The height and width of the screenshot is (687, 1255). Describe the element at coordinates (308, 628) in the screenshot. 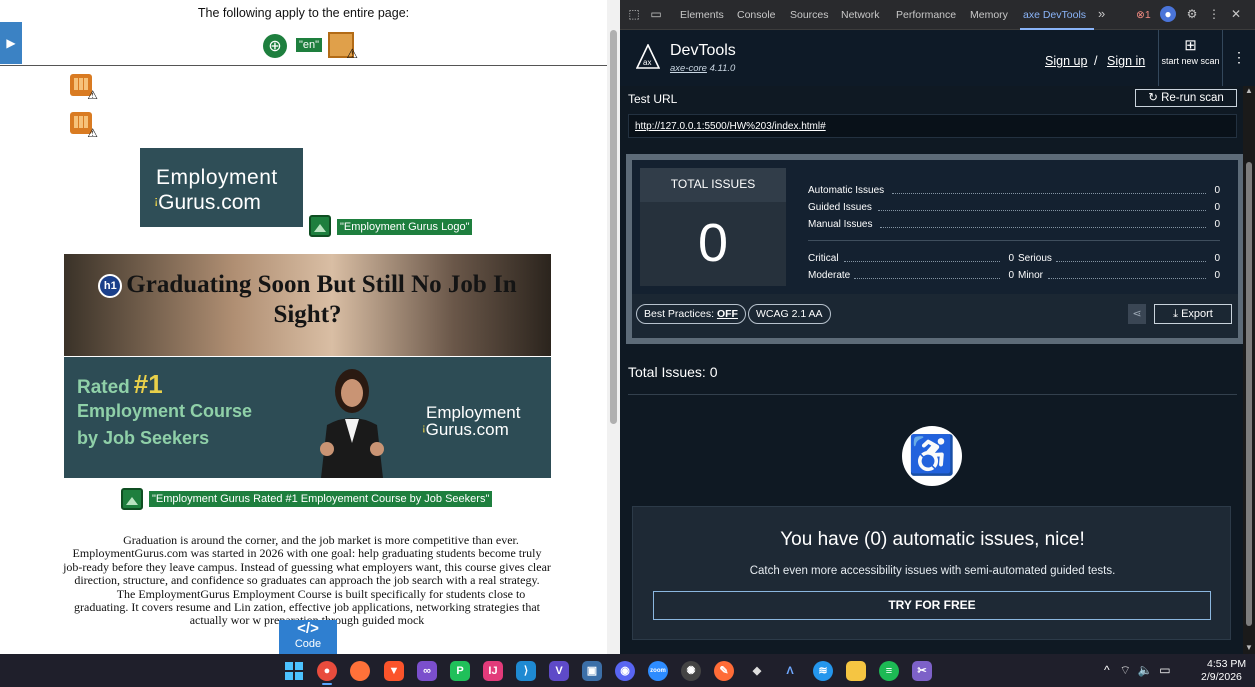

I see `code-icon: </>` at that location.